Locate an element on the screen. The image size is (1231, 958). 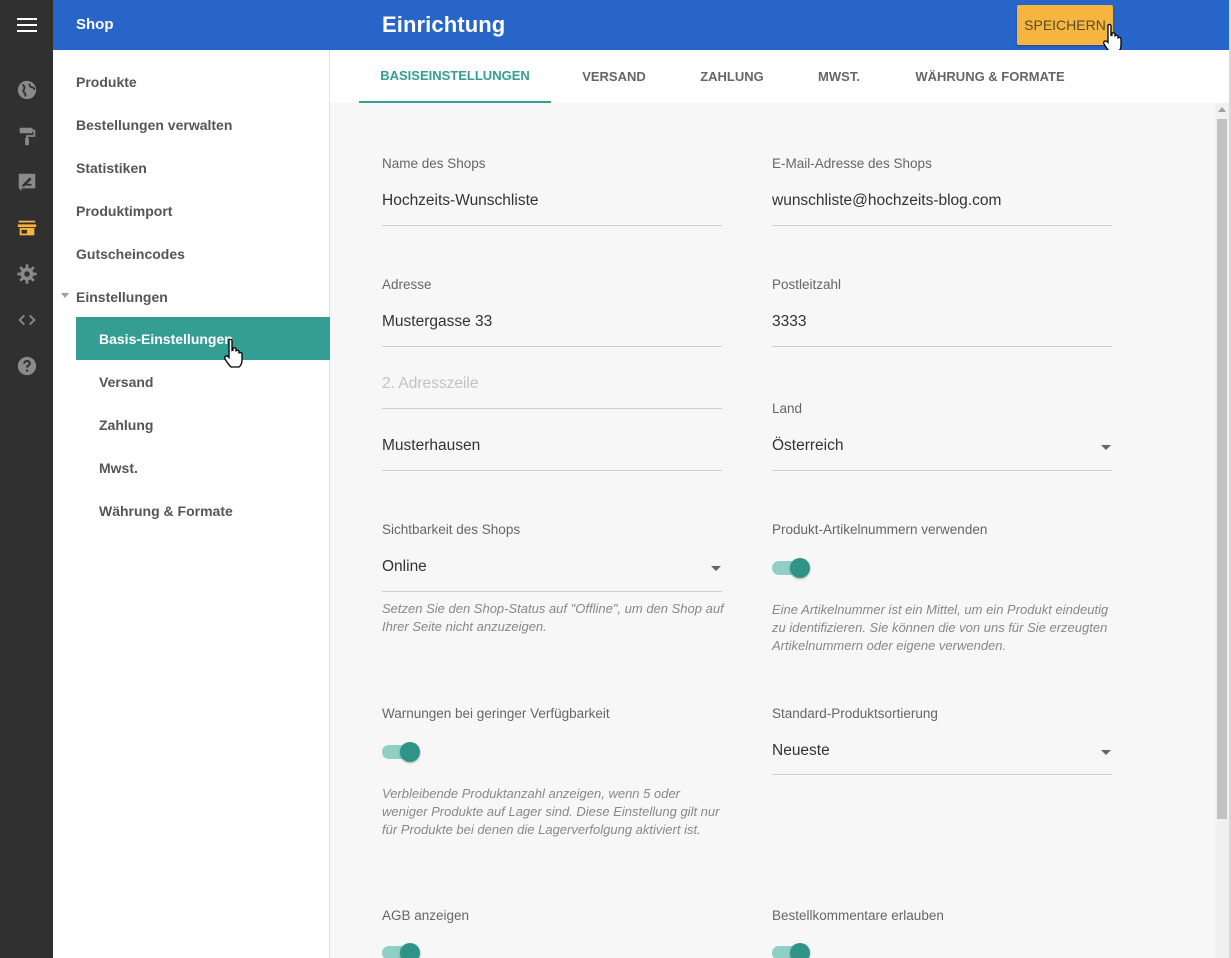
sorting-select: Neueste is located at coordinates (801, 751).